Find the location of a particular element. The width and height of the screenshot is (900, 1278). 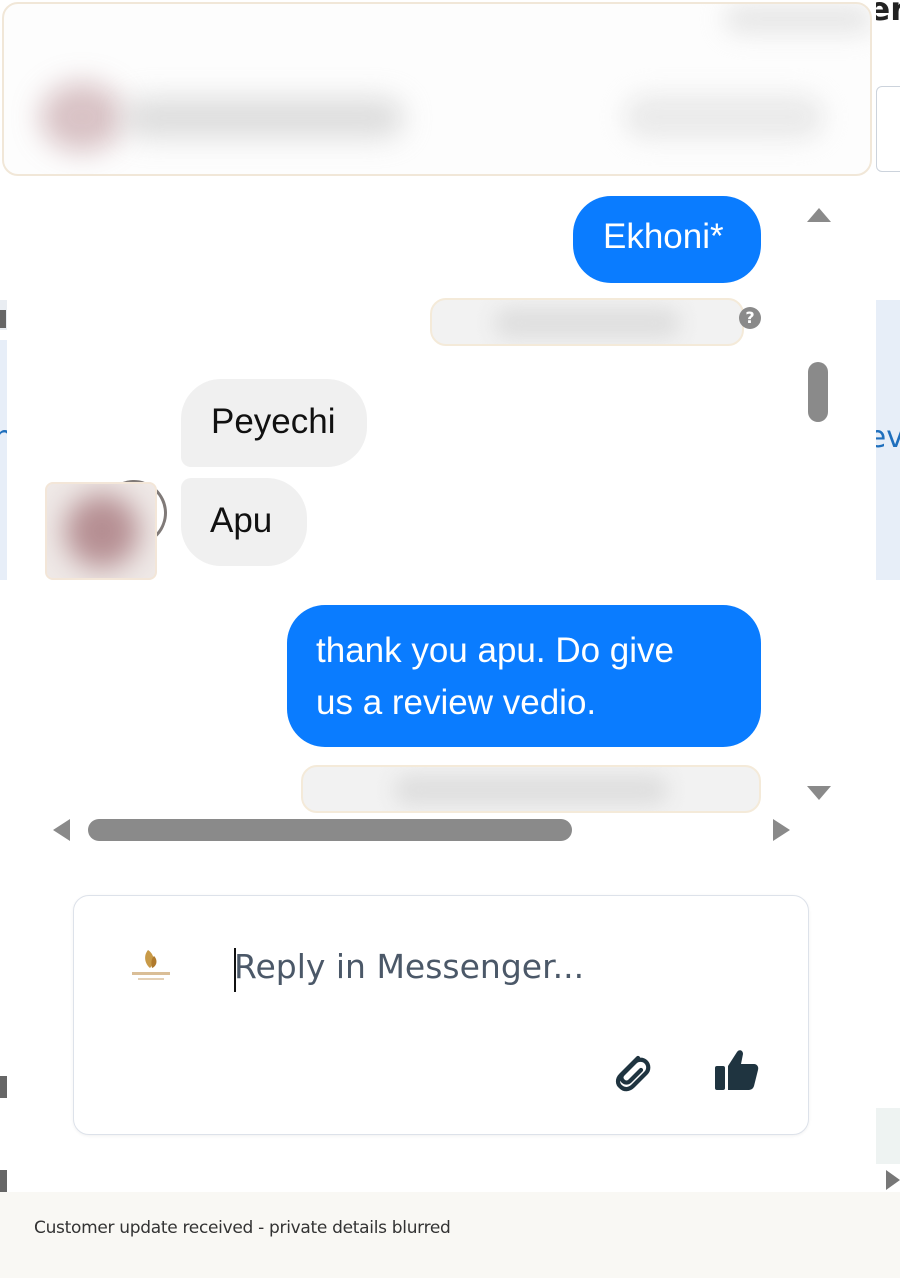

paperclip-icon is located at coordinates (633, 1073).